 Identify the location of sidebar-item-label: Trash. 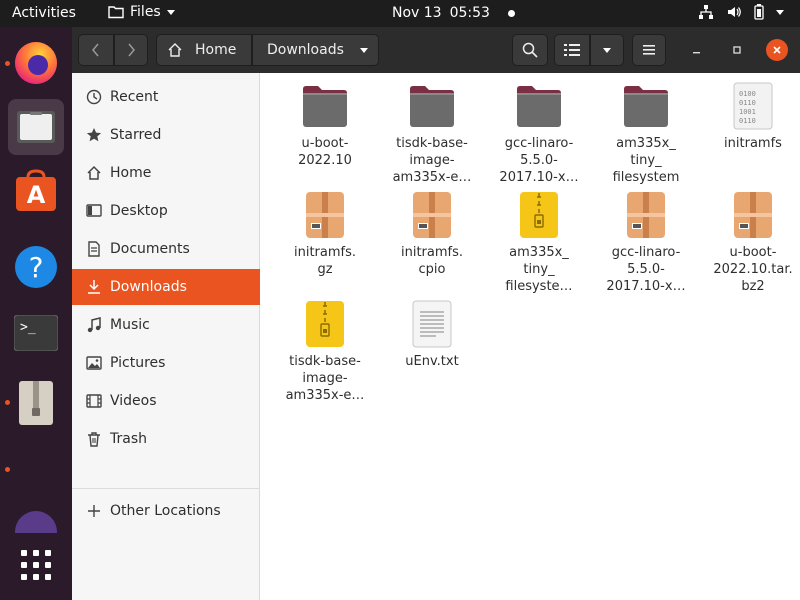
(128, 439).